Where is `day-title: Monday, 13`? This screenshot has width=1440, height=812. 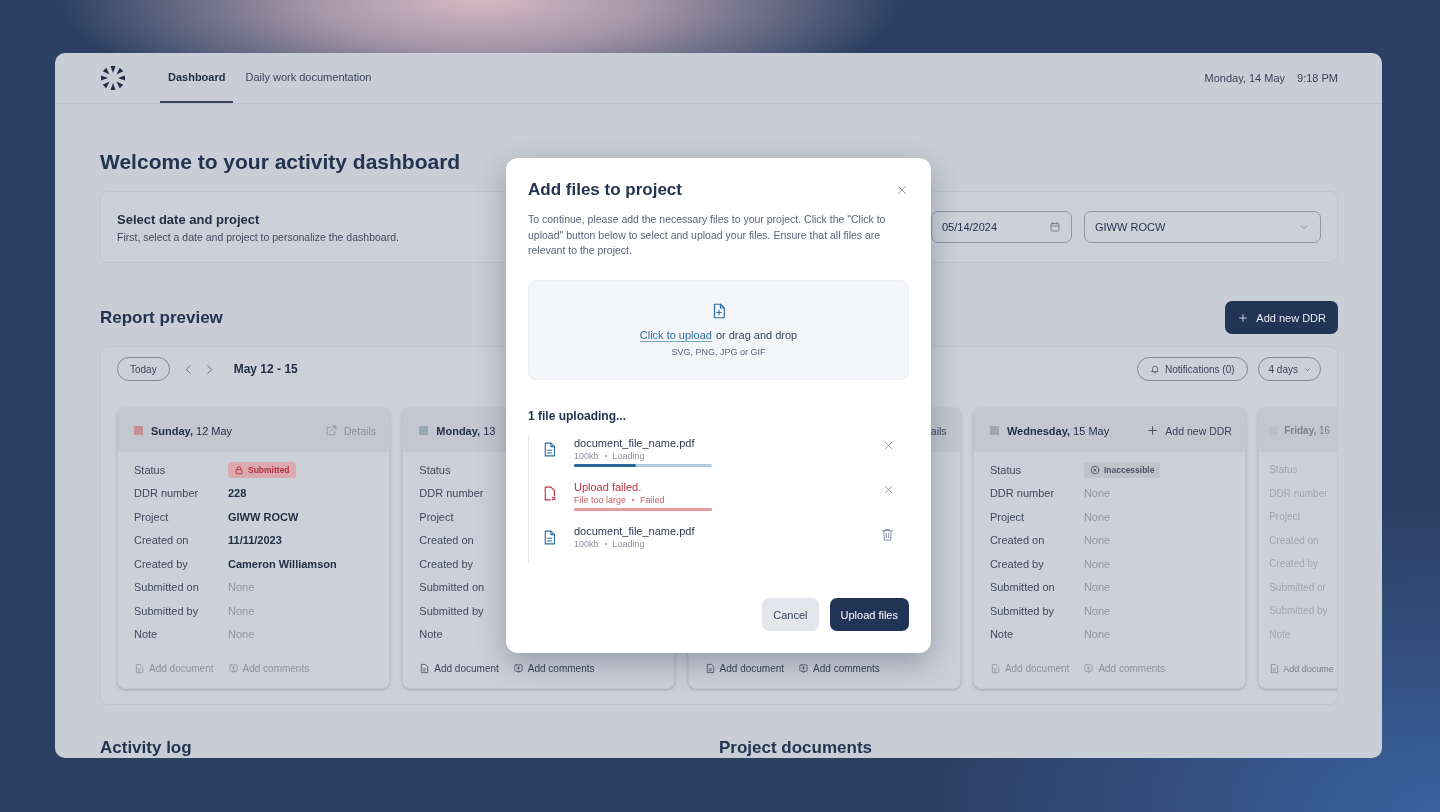
day-title: Monday, 13 is located at coordinates (466, 430).